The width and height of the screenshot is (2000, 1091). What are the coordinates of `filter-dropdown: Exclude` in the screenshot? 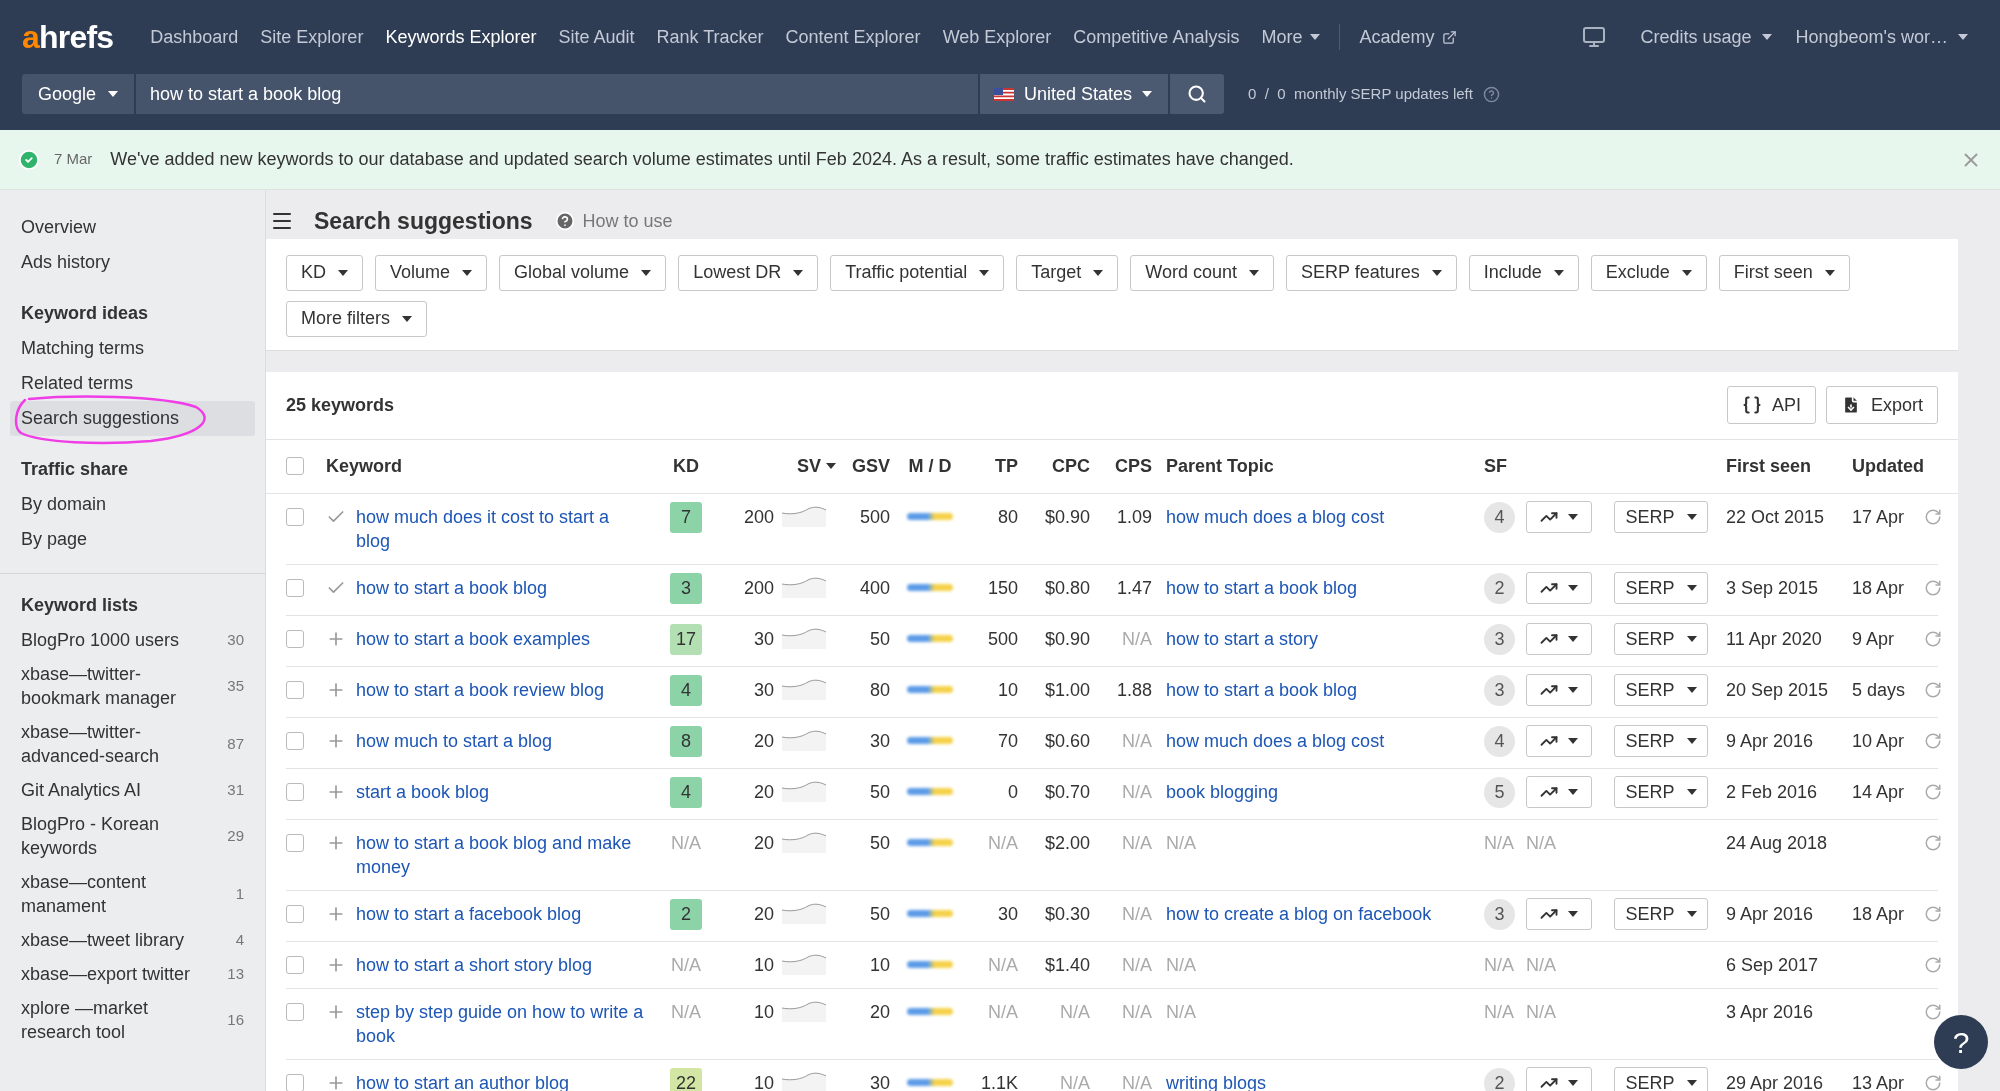 It's located at (1648, 272).